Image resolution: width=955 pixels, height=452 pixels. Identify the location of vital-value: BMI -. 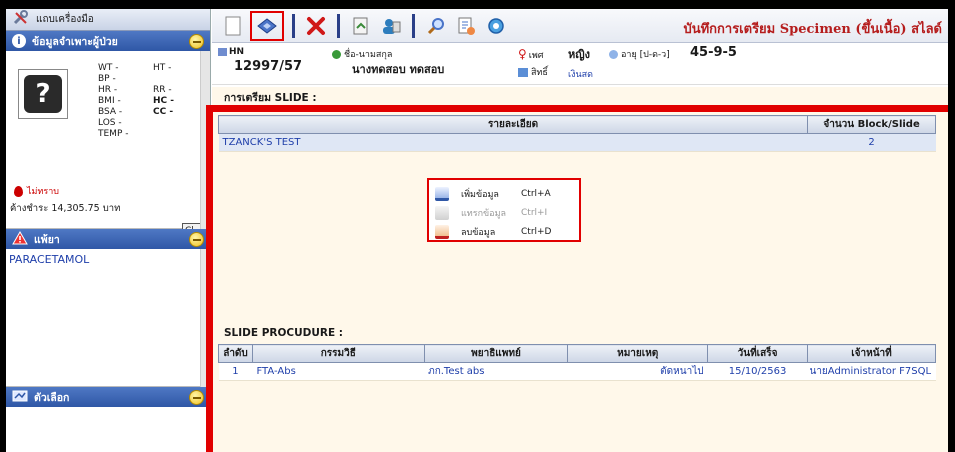
(109, 101).